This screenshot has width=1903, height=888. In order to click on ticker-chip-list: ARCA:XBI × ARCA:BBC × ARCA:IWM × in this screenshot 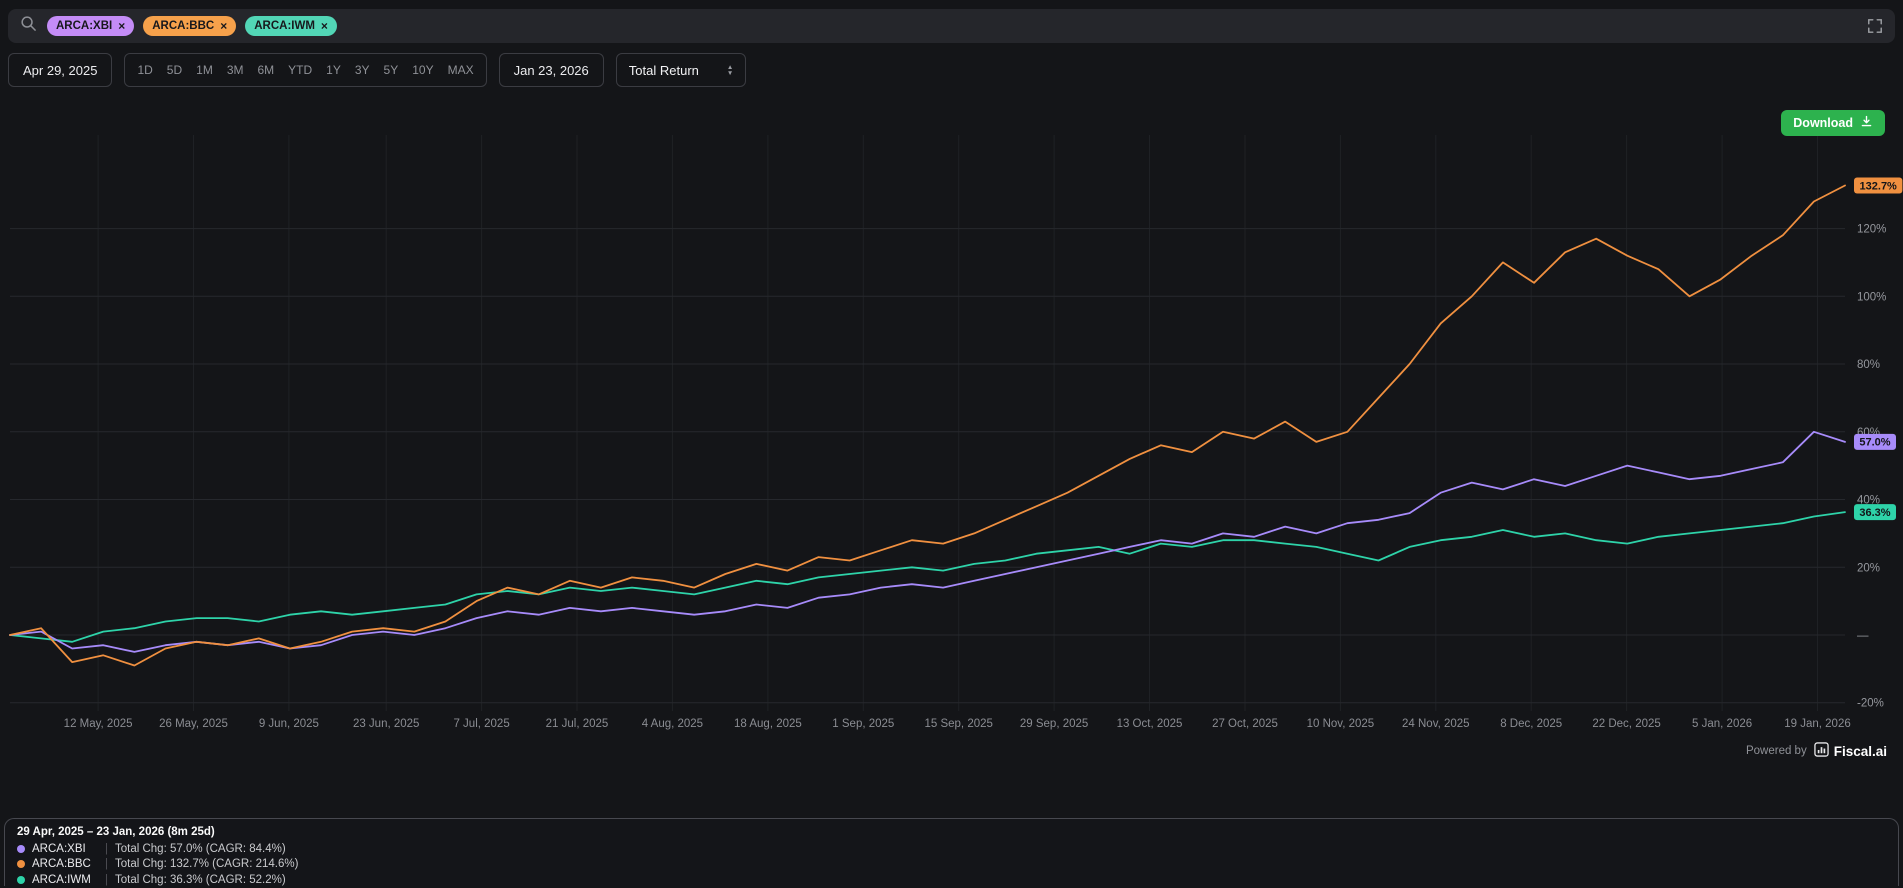, I will do `click(192, 26)`.